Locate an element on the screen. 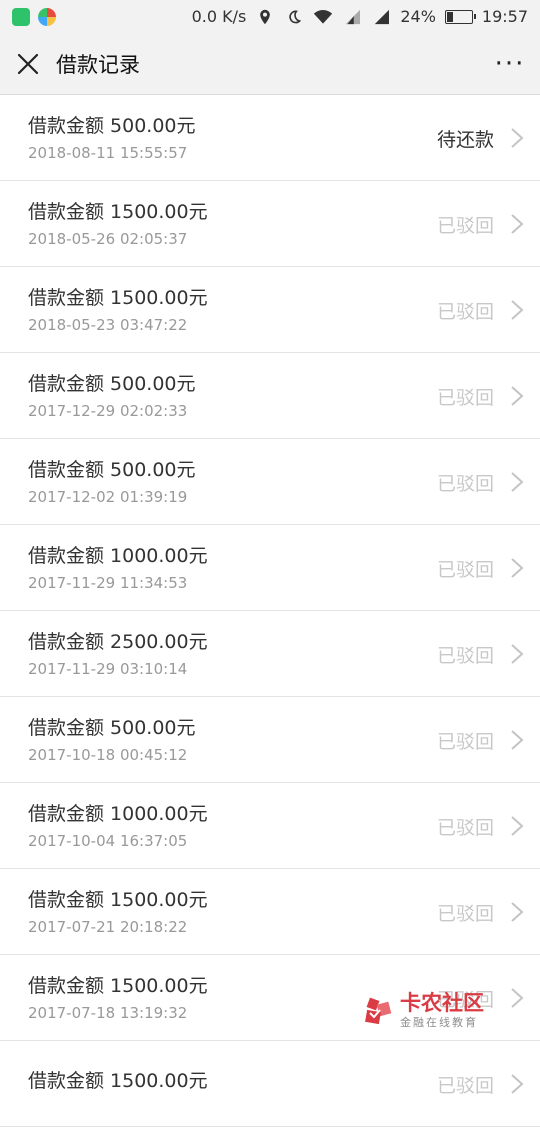  loan-date: 2017-12-02 01:39:19 is located at coordinates (108, 496).